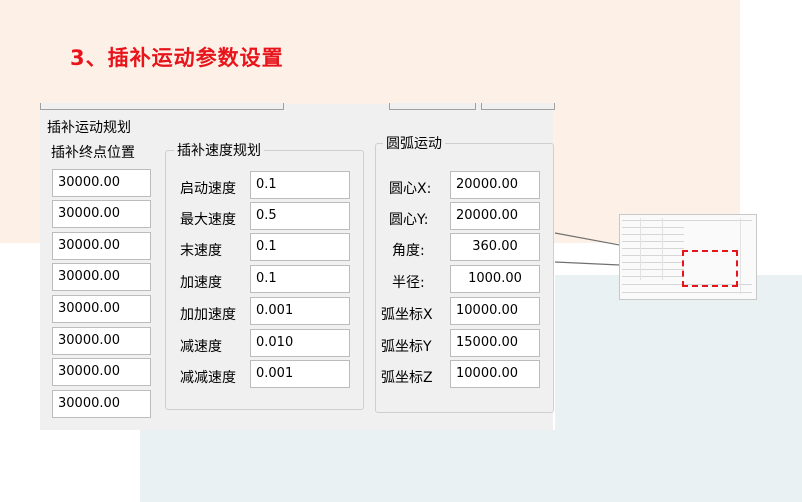  Describe the element at coordinates (300, 311) in the screenshot. I see `jerk-field: 0.001` at that location.